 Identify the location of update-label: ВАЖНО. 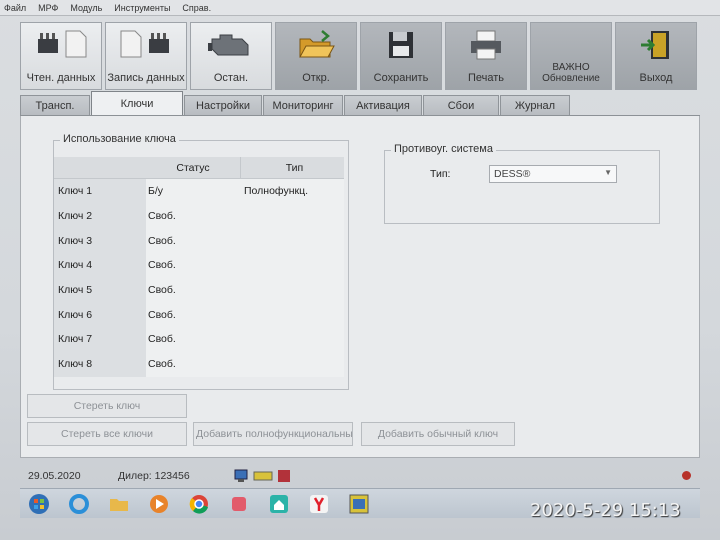
(571, 67).